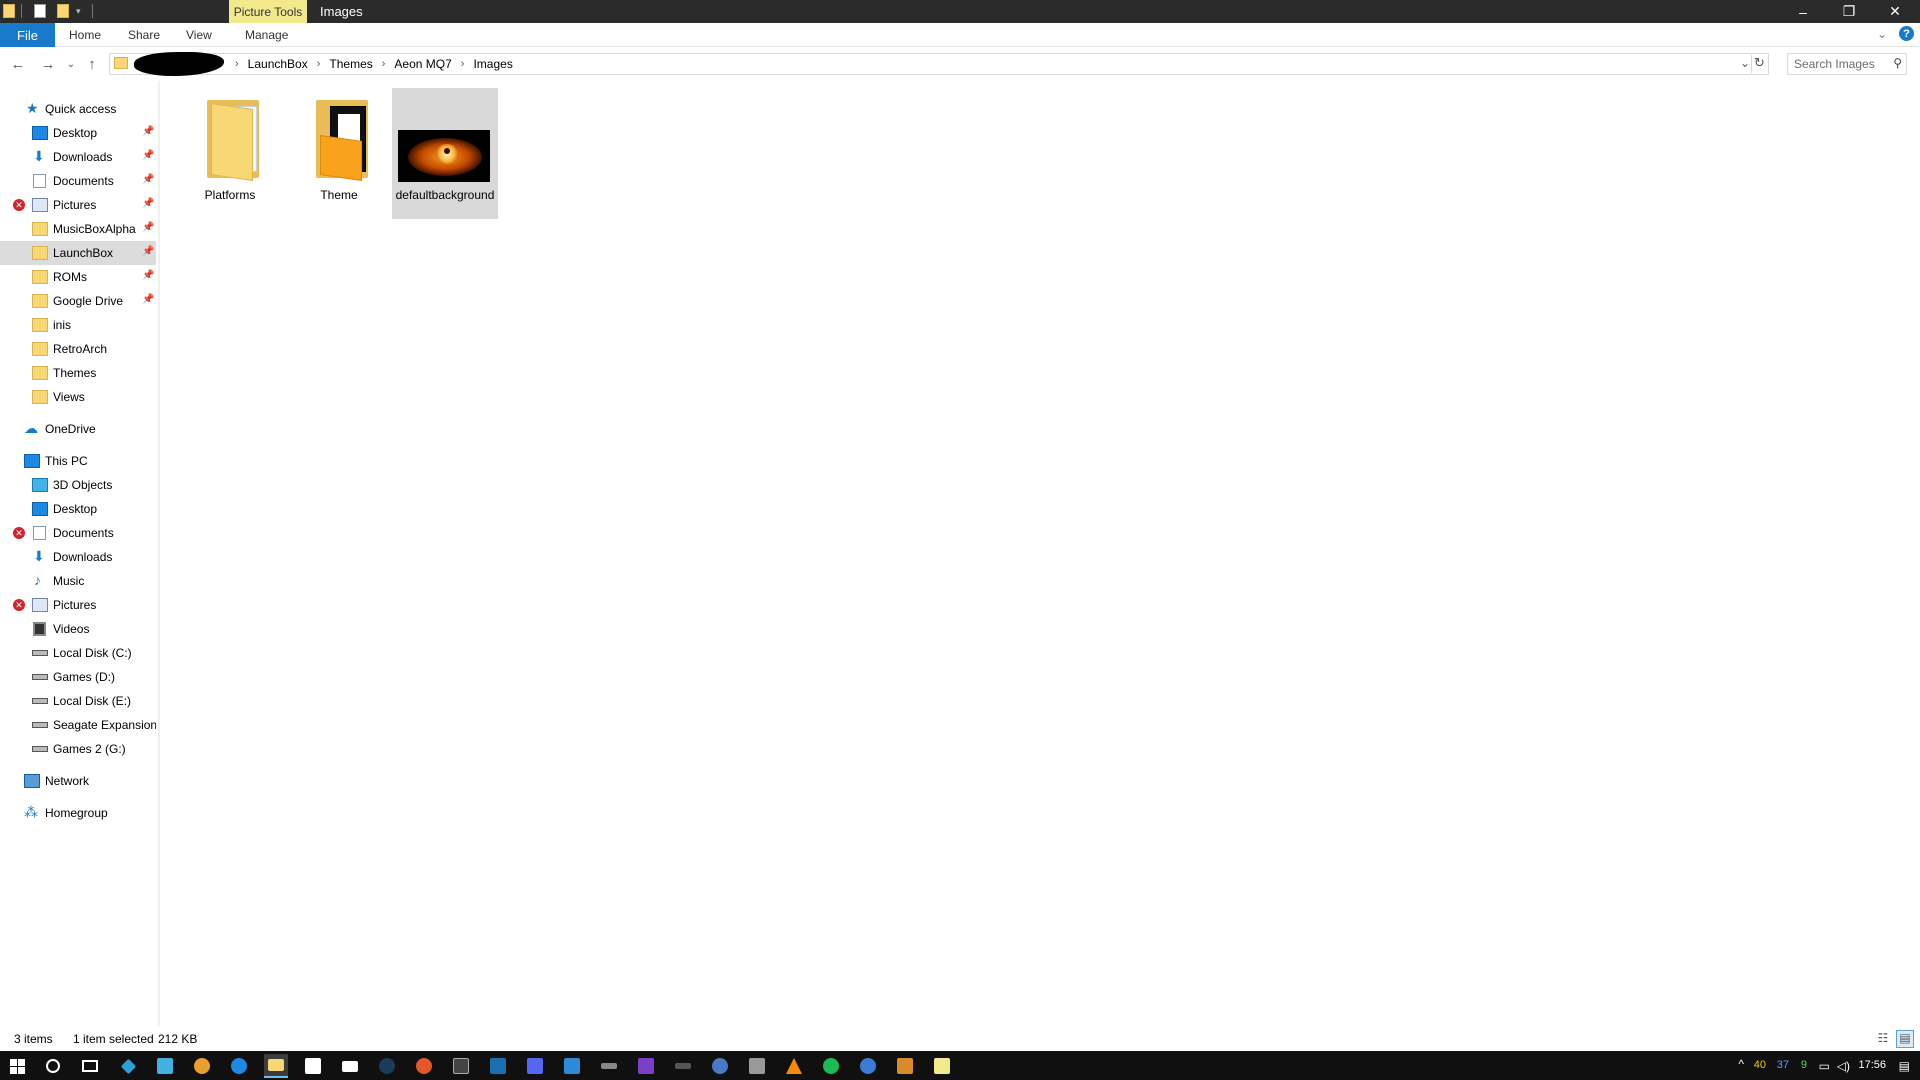 The width and height of the screenshot is (1920, 1080). Describe the element at coordinates (71, 64) in the screenshot. I see `recent-locations-icon: ⌄` at that location.